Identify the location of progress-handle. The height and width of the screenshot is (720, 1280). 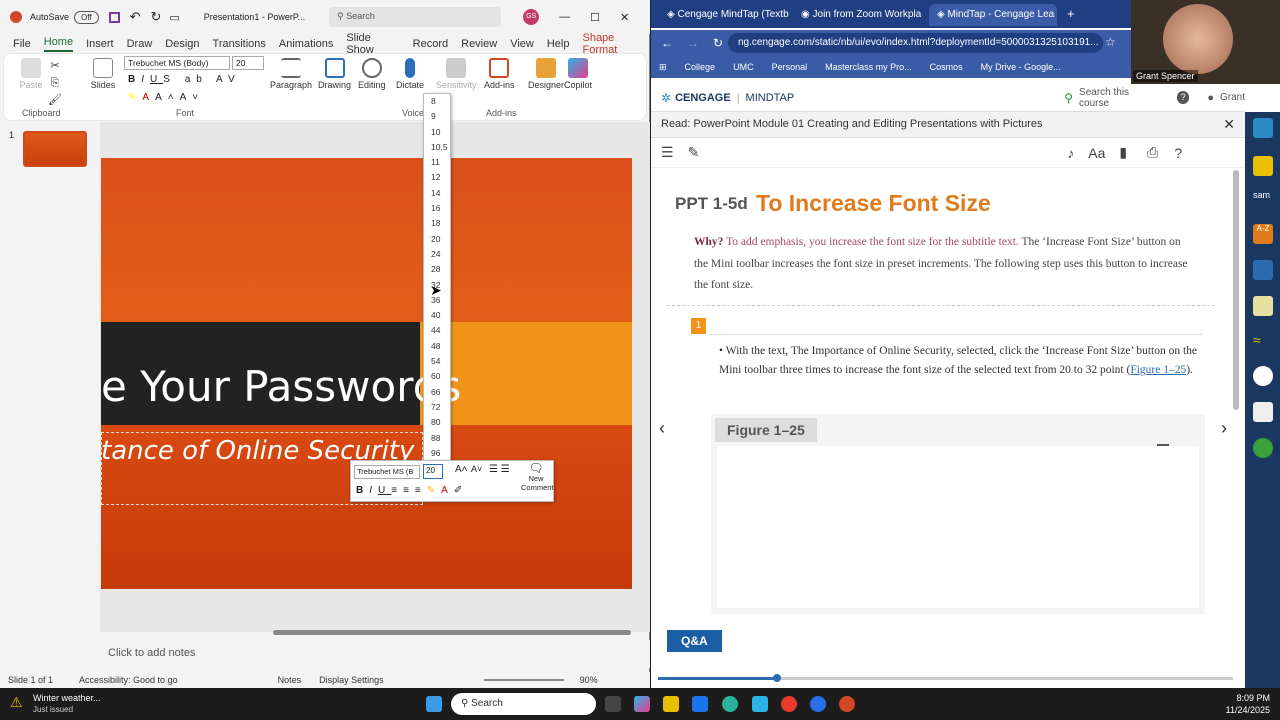
(777, 678).